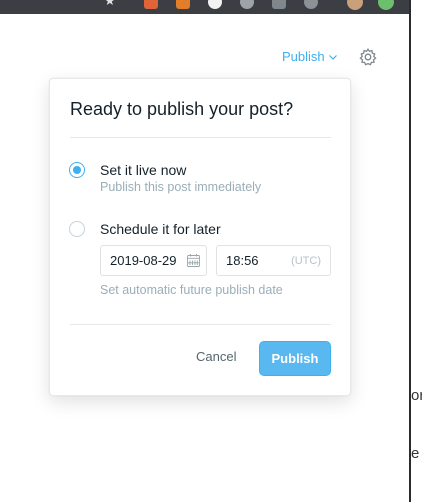 The height and width of the screenshot is (502, 422). Describe the element at coordinates (111, 4) in the screenshot. I see `bookmark-star-icon: ★` at that location.